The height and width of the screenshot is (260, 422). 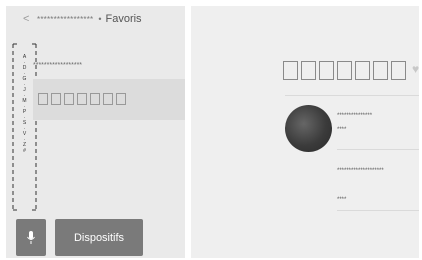 I want to click on list-item-label-placeholder, so click(x=82, y=99).